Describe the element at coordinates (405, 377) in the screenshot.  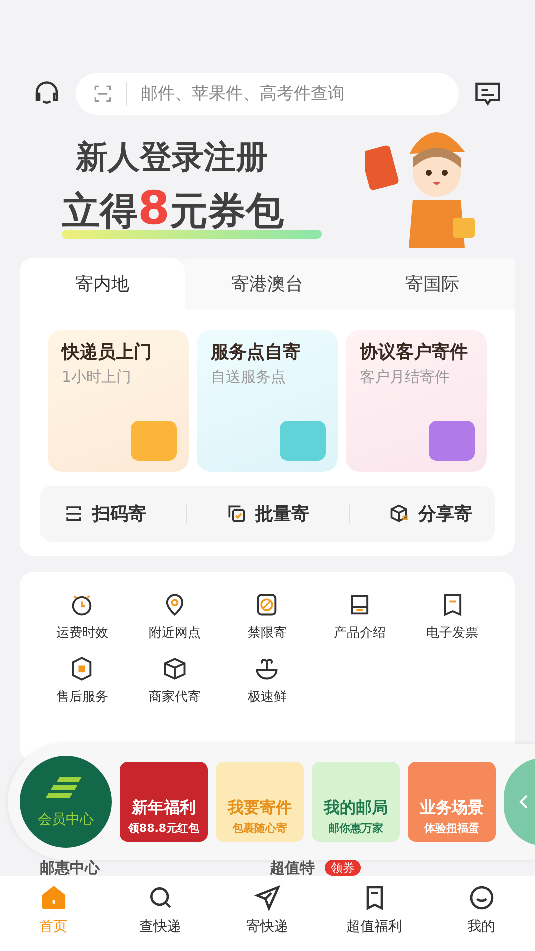
I see `option-subtitle: 客户月结寄件` at that location.